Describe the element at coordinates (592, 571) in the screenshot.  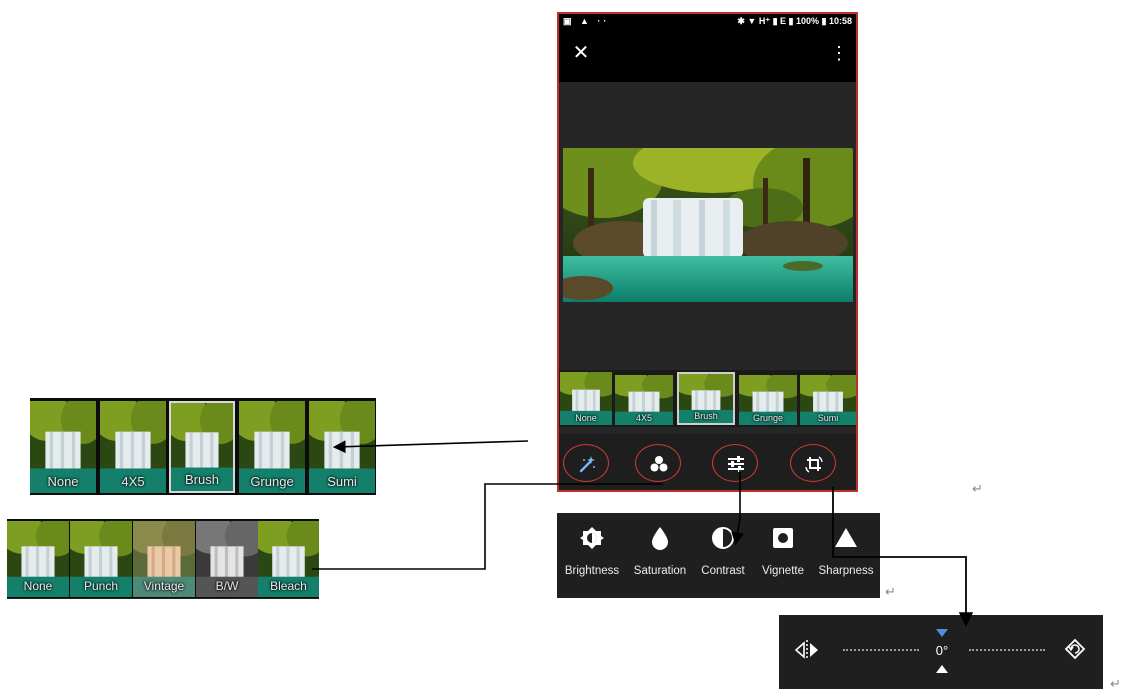
I see `adjust-label: Brightness` at that location.